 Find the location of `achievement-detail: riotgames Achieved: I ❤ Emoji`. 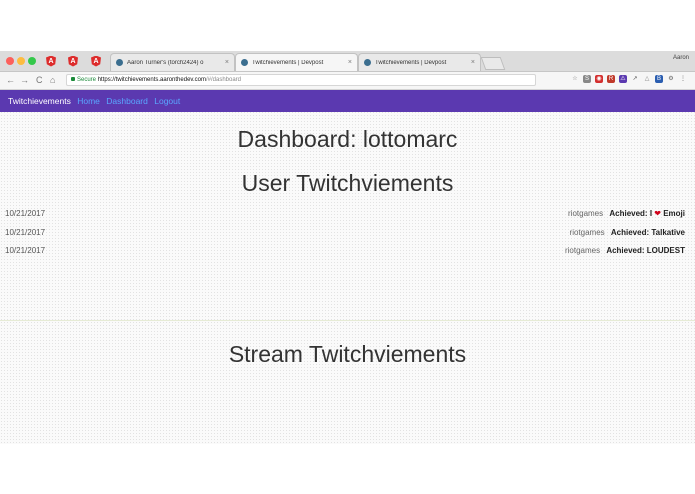

achievement-detail: riotgames Achieved: I ❤ Emoji is located at coordinates (626, 213).